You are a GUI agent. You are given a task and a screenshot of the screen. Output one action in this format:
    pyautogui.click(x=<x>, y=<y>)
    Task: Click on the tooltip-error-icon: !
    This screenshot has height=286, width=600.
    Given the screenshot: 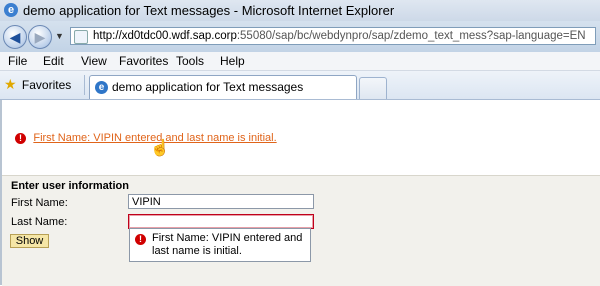 What is the action you would take?
    pyautogui.click(x=140, y=239)
    